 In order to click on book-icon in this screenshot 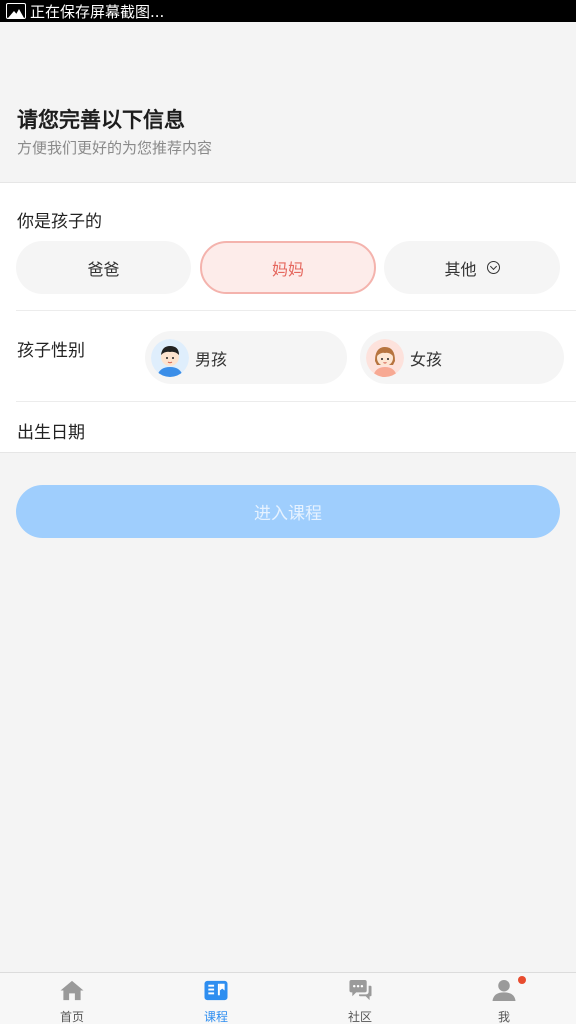, I will do `click(216, 990)`.